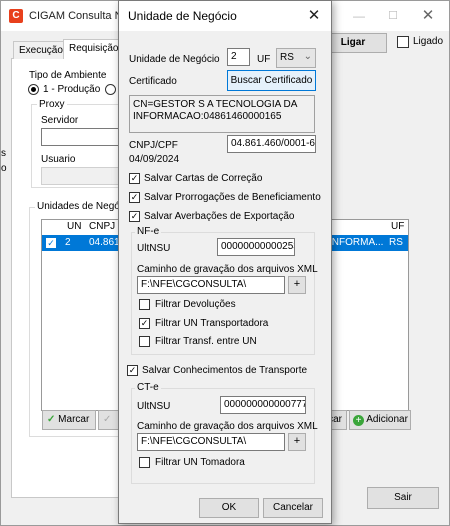 Image resolution: width=450 pixels, height=526 pixels. What do you see at coordinates (238, 57) in the screenshot?
I see `unidade-input: 2` at bounding box center [238, 57].